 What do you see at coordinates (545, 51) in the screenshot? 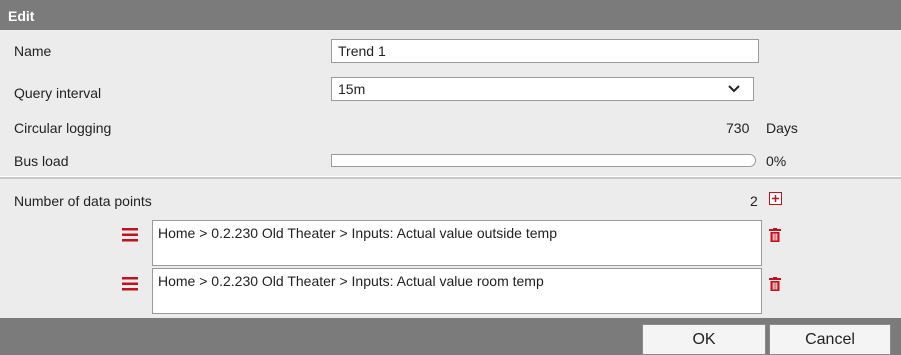
I see `name-input` at bounding box center [545, 51].